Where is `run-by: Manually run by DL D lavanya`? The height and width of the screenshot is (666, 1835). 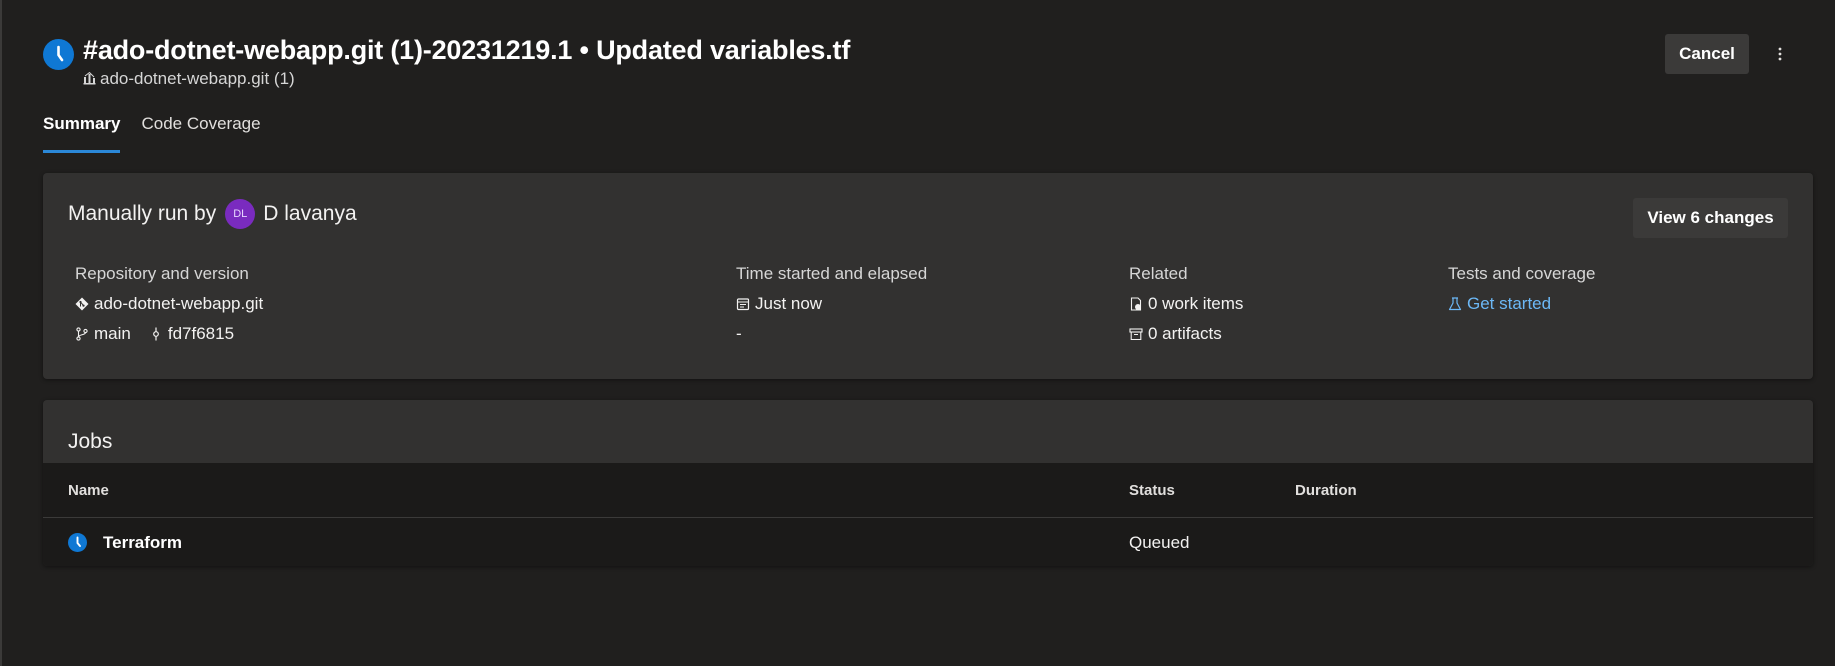
run-by: Manually run by DL D lavanya is located at coordinates (212, 214).